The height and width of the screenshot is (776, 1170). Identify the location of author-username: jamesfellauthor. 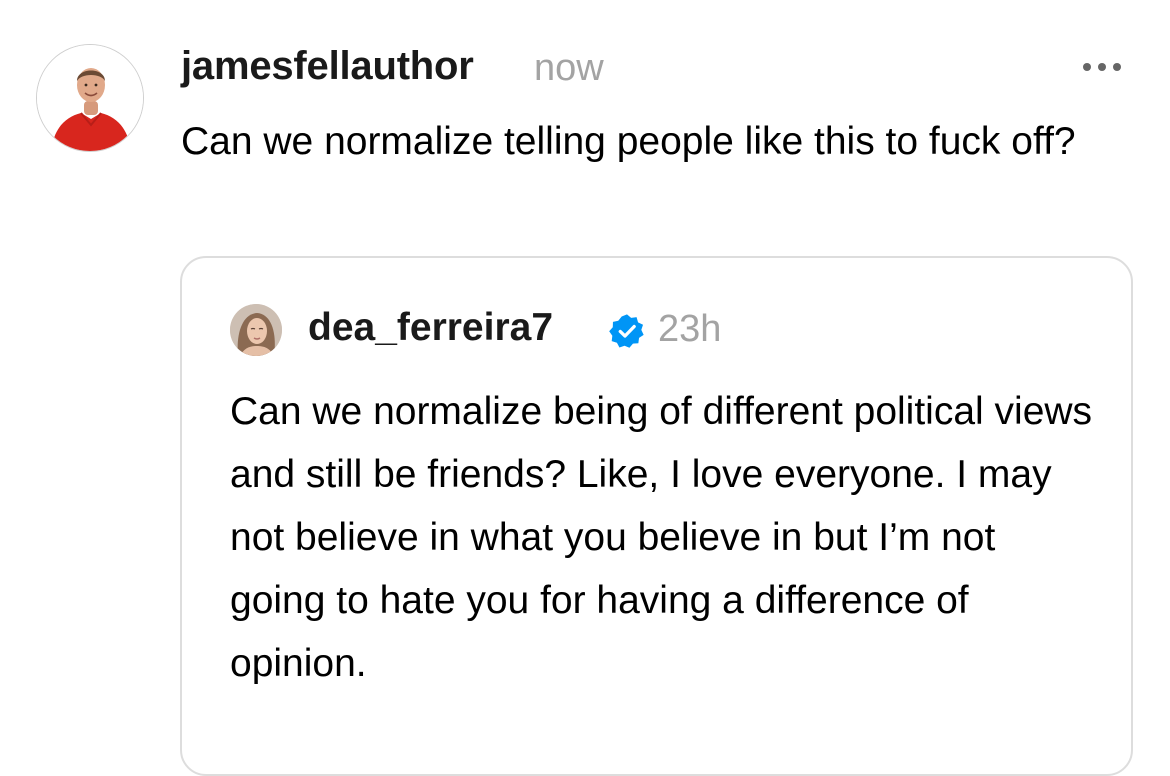
(327, 66).